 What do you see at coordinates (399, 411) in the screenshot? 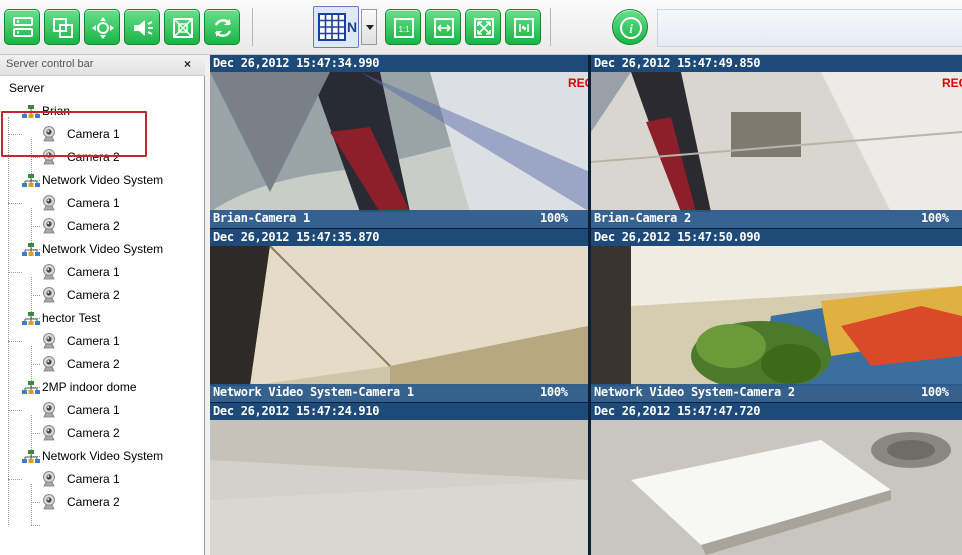
I see `timestamp-bar: Dec 26,2012 15:47:24.910` at bounding box center [399, 411].